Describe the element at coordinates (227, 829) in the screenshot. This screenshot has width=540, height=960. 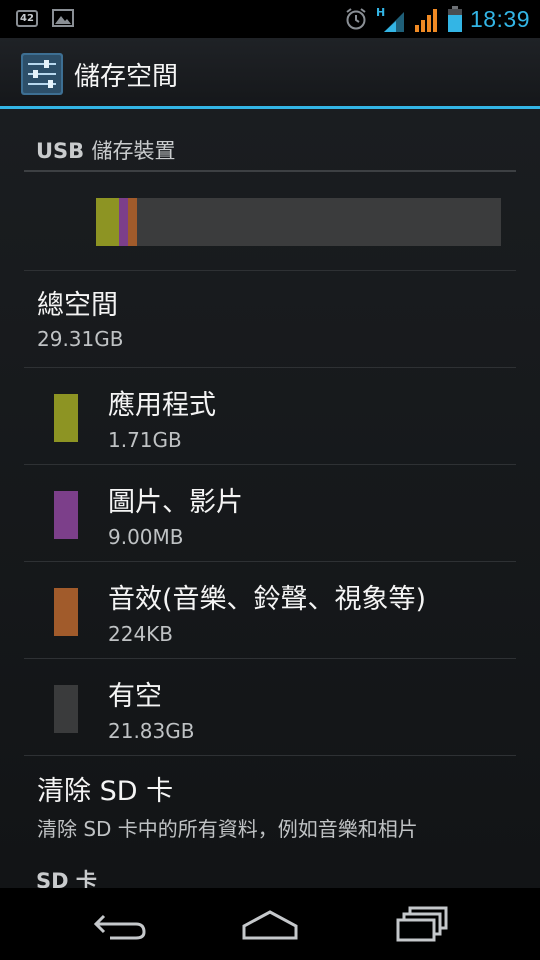
I see `erase-sd-card-summary: 清除 SD 卡中的所有資料，例如音樂和相片` at that location.